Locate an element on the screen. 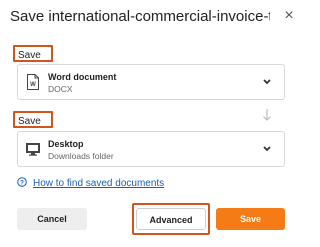  question-circle-icon: ? is located at coordinates (22, 182).